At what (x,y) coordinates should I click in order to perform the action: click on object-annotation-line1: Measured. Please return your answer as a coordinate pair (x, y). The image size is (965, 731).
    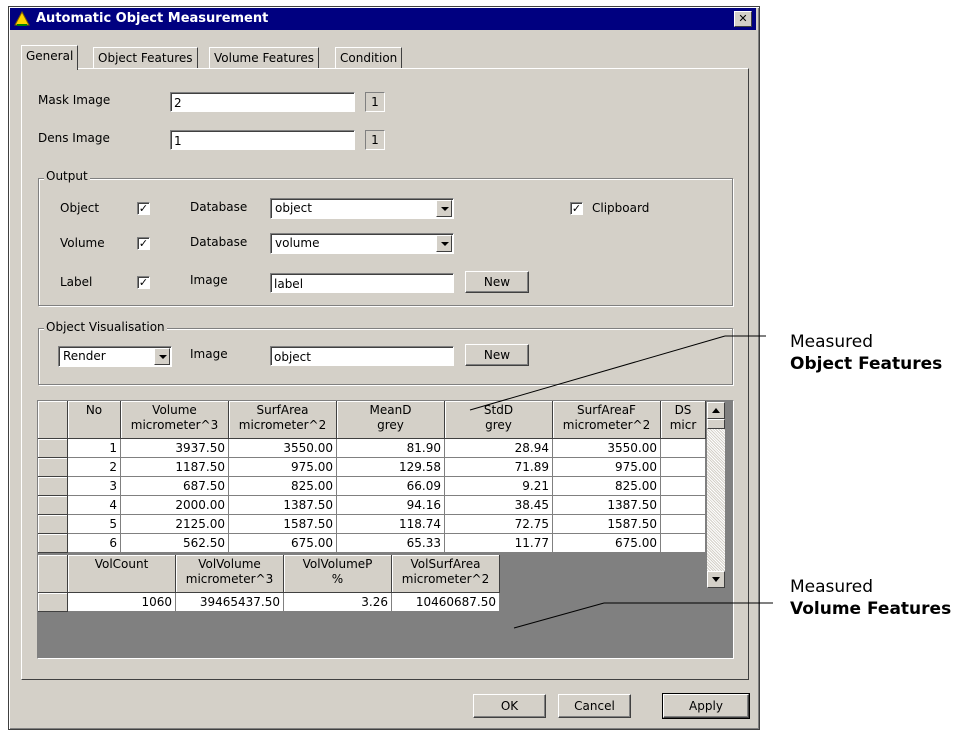
    Looking at the image, I should click on (832, 342).